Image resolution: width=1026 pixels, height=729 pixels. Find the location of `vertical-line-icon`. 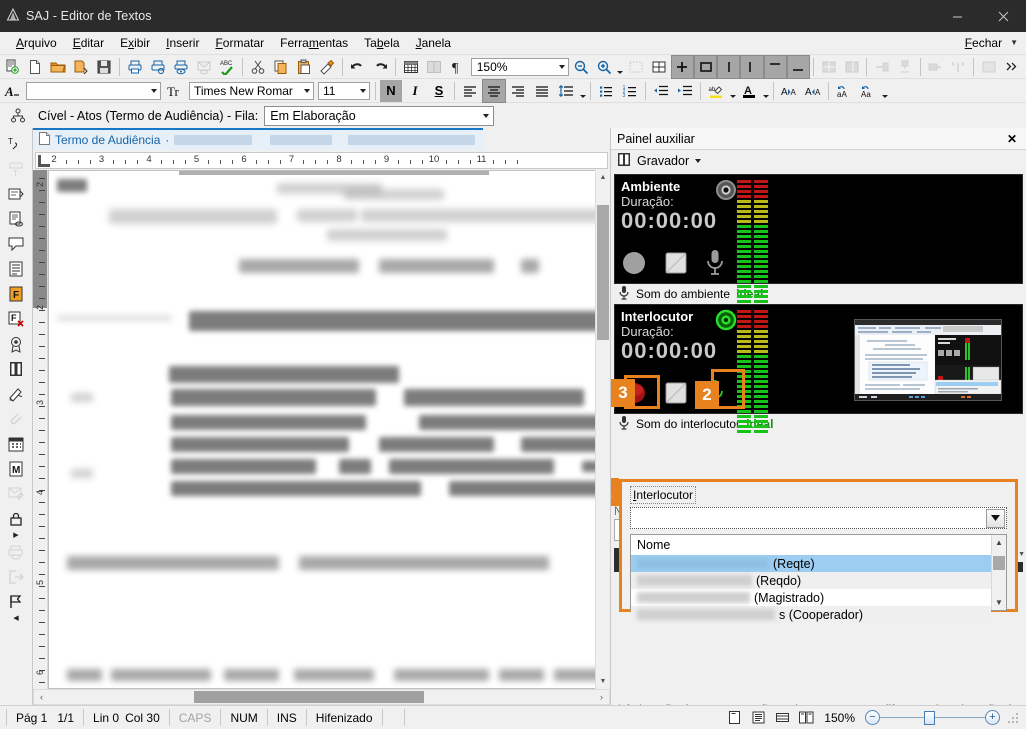

vertical-line-icon is located at coordinates (729, 66).